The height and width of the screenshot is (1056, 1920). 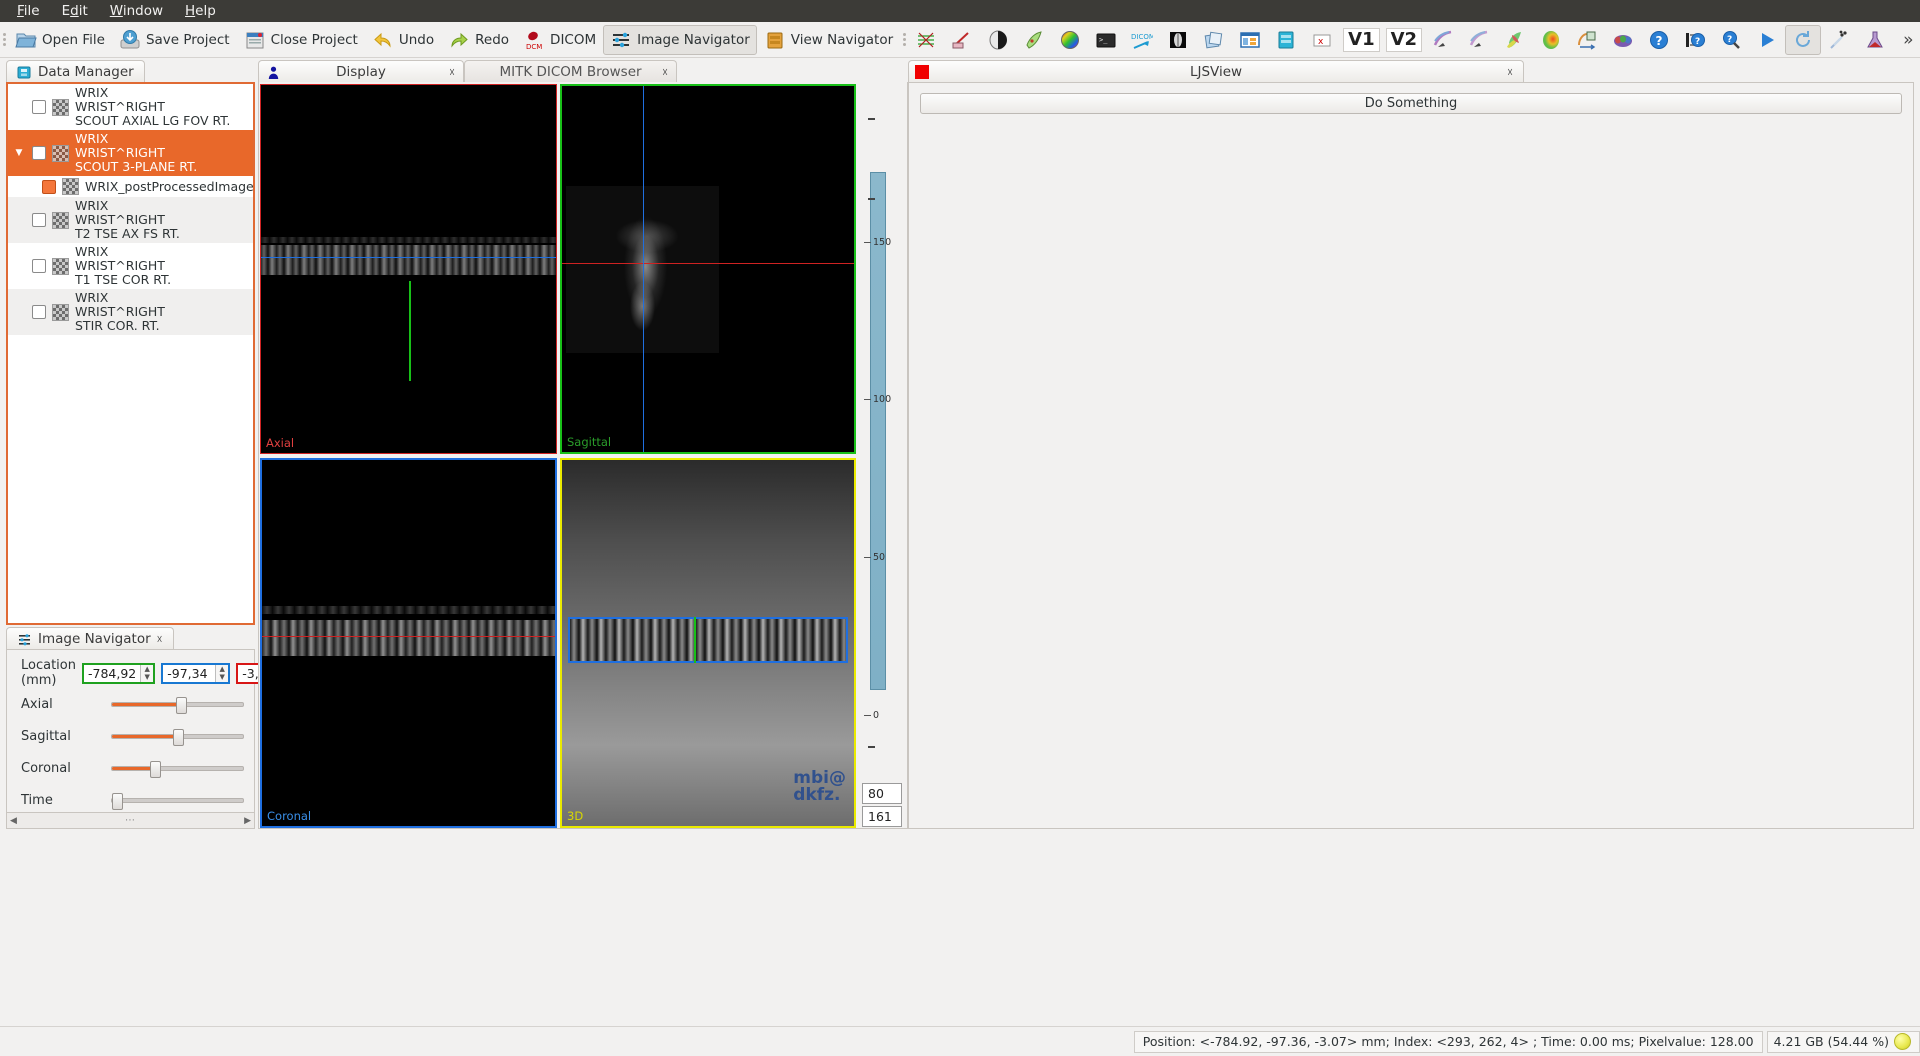 What do you see at coordinates (559, 40) in the screenshot?
I see `dicom-button: DCM DICOM` at bounding box center [559, 40].